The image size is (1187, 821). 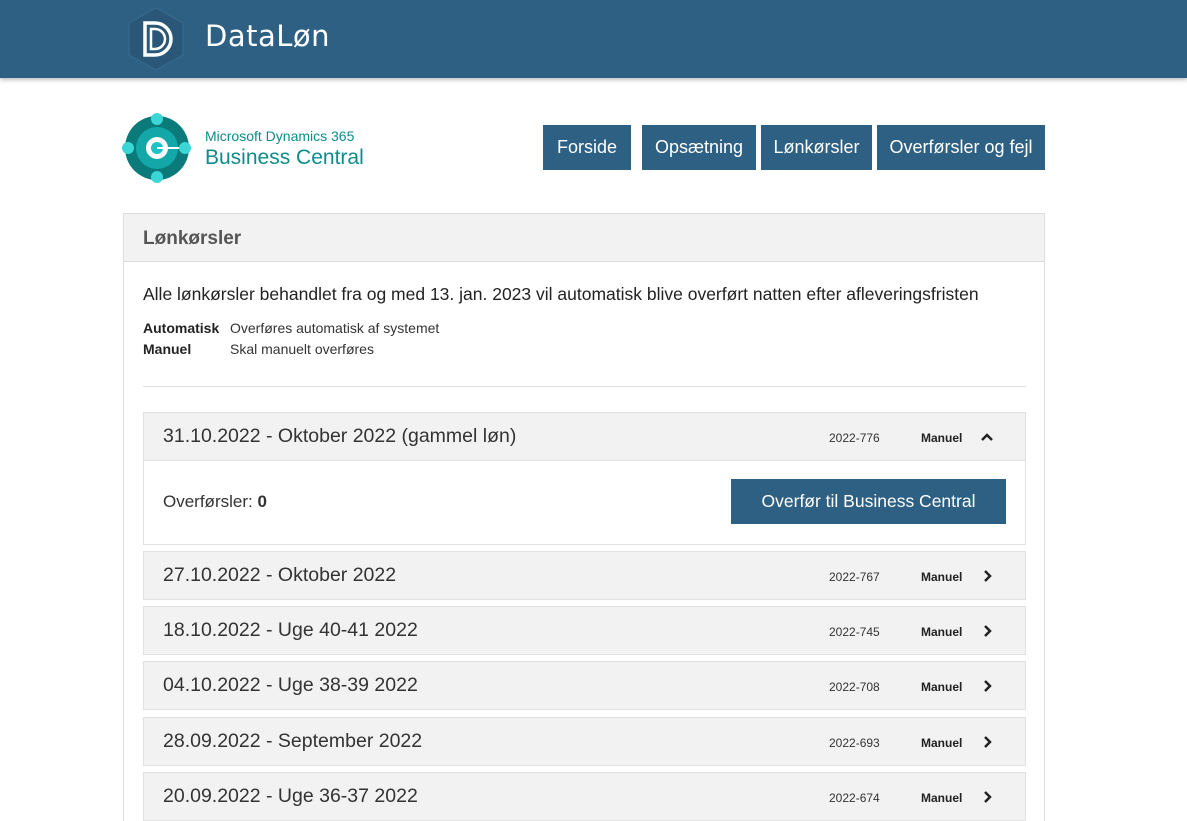 I want to click on legend-key-automatic: Automatisk, so click(x=181, y=328).